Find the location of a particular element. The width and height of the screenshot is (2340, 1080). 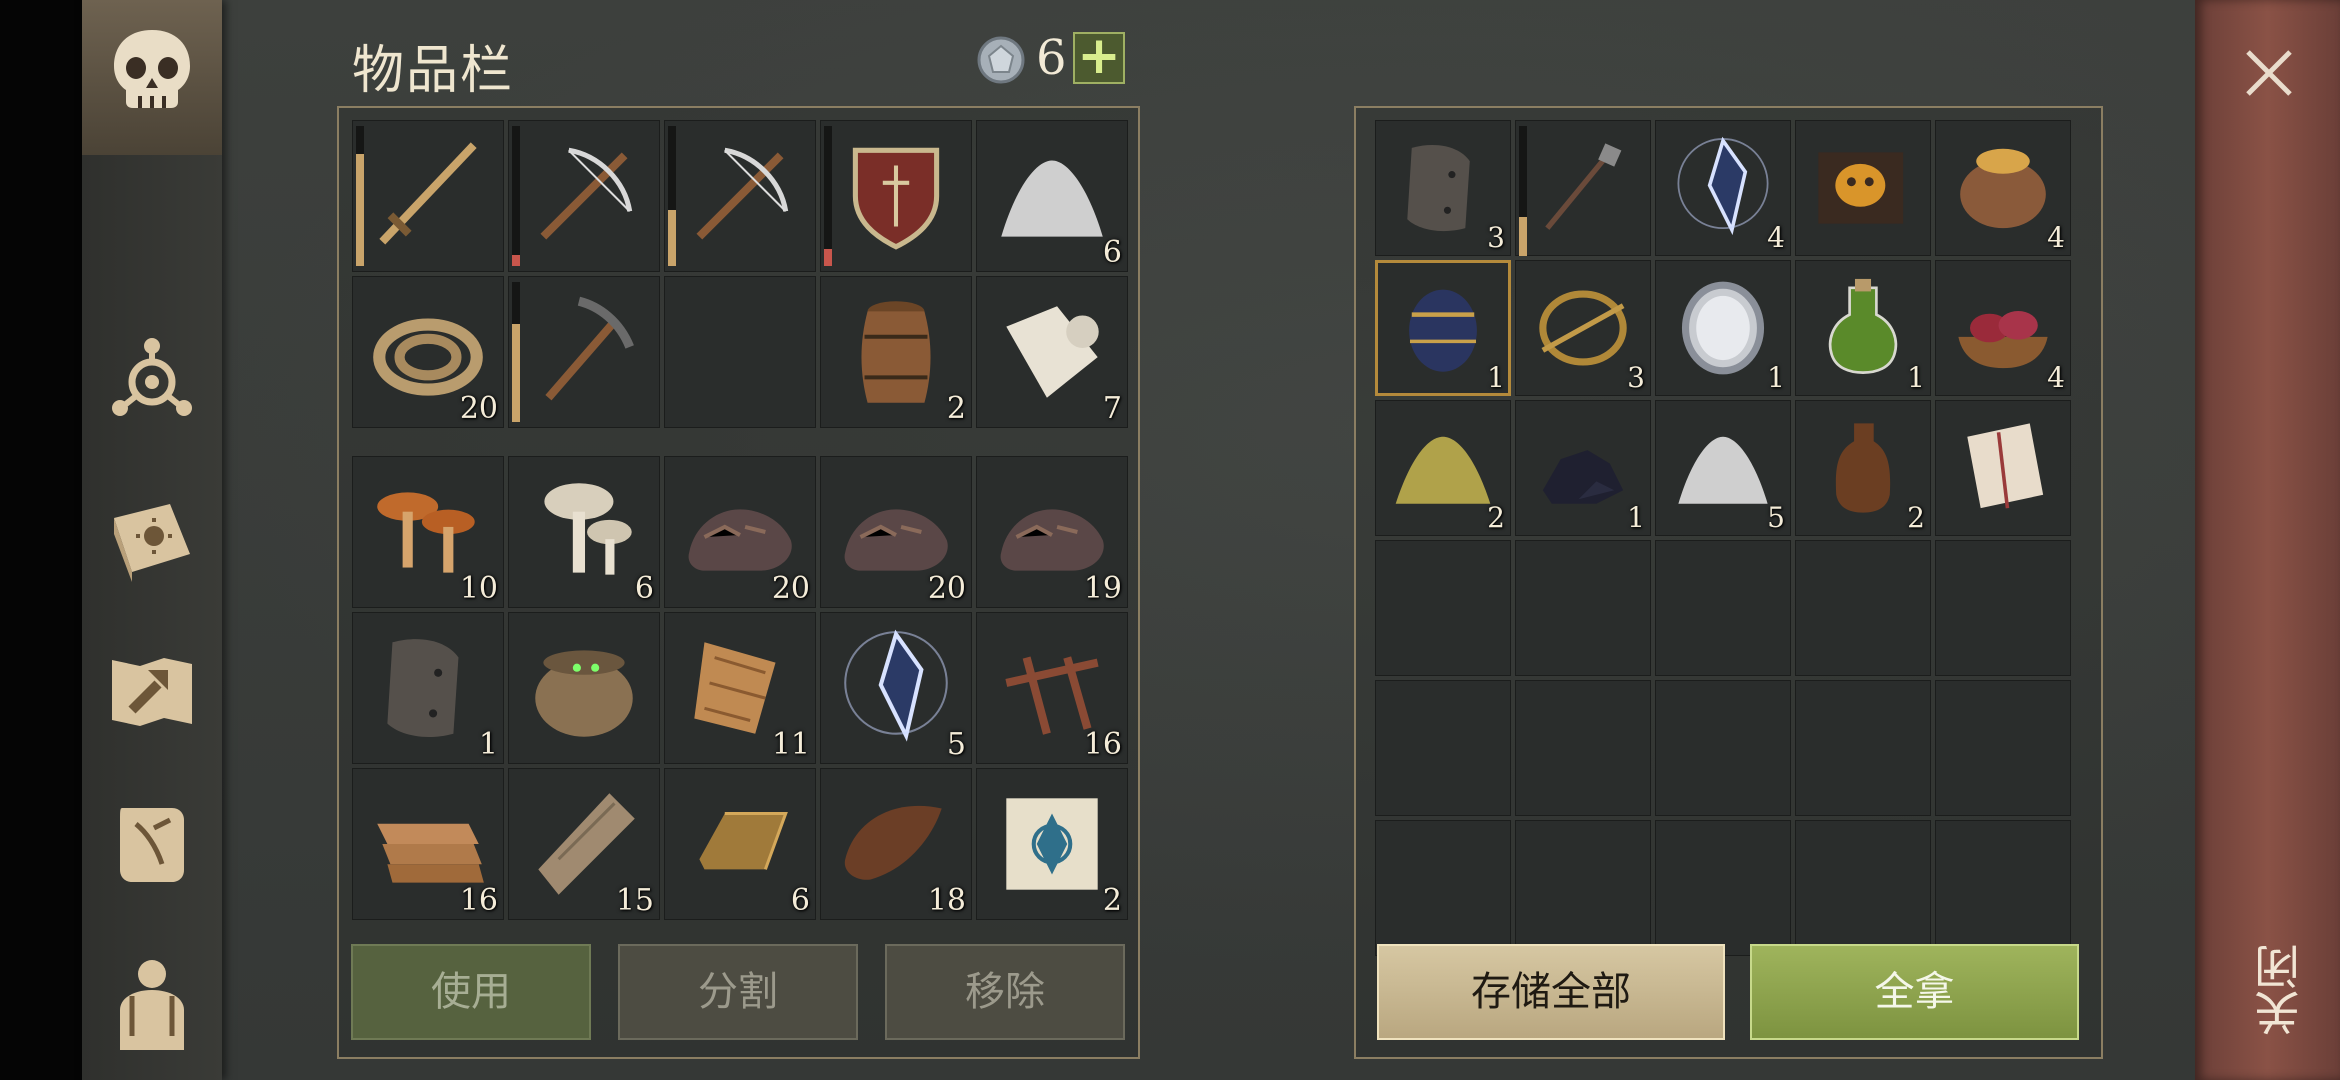

mace-icon is located at coordinates (1583, 188).